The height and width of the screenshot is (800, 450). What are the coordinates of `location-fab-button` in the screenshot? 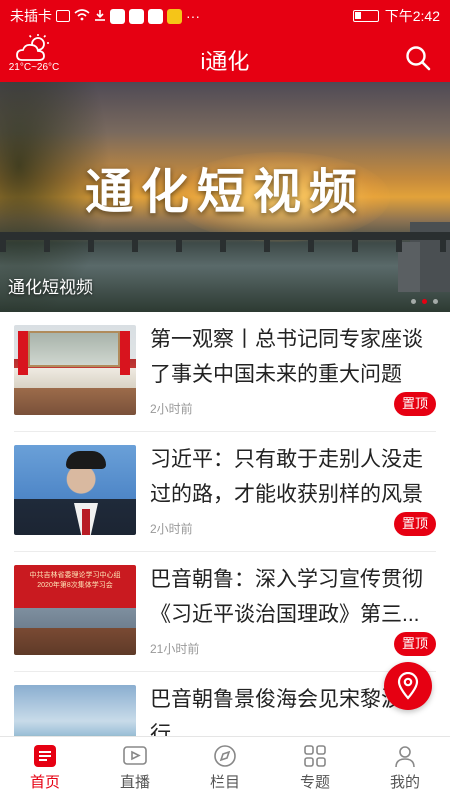 It's located at (408, 686).